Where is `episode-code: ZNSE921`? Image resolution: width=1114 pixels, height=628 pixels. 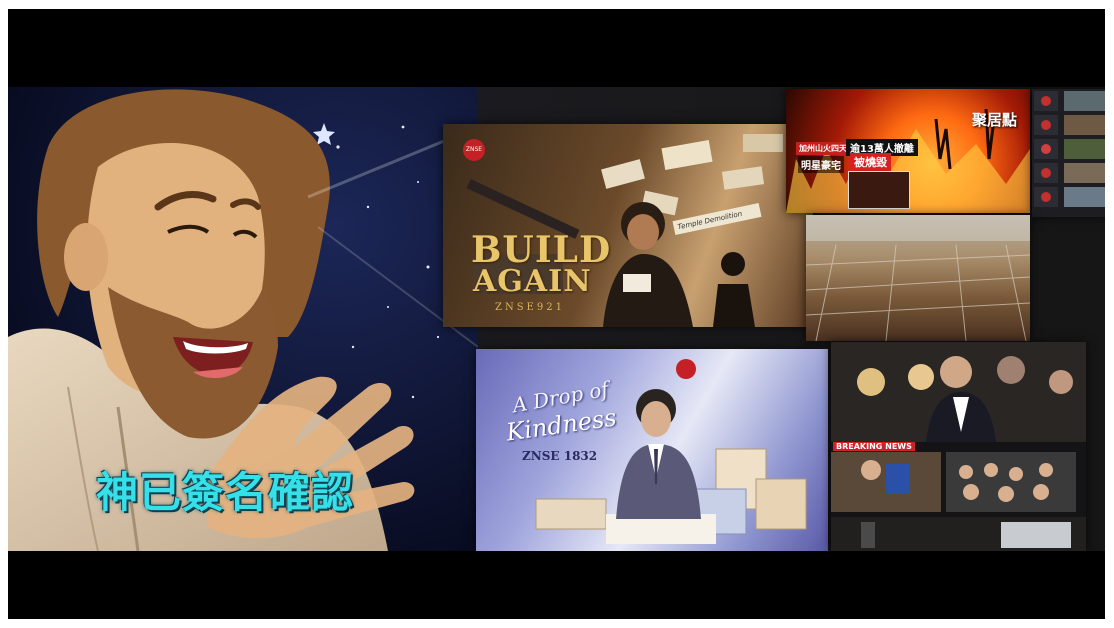 episode-code: ZNSE921 is located at coordinates (530, 307).